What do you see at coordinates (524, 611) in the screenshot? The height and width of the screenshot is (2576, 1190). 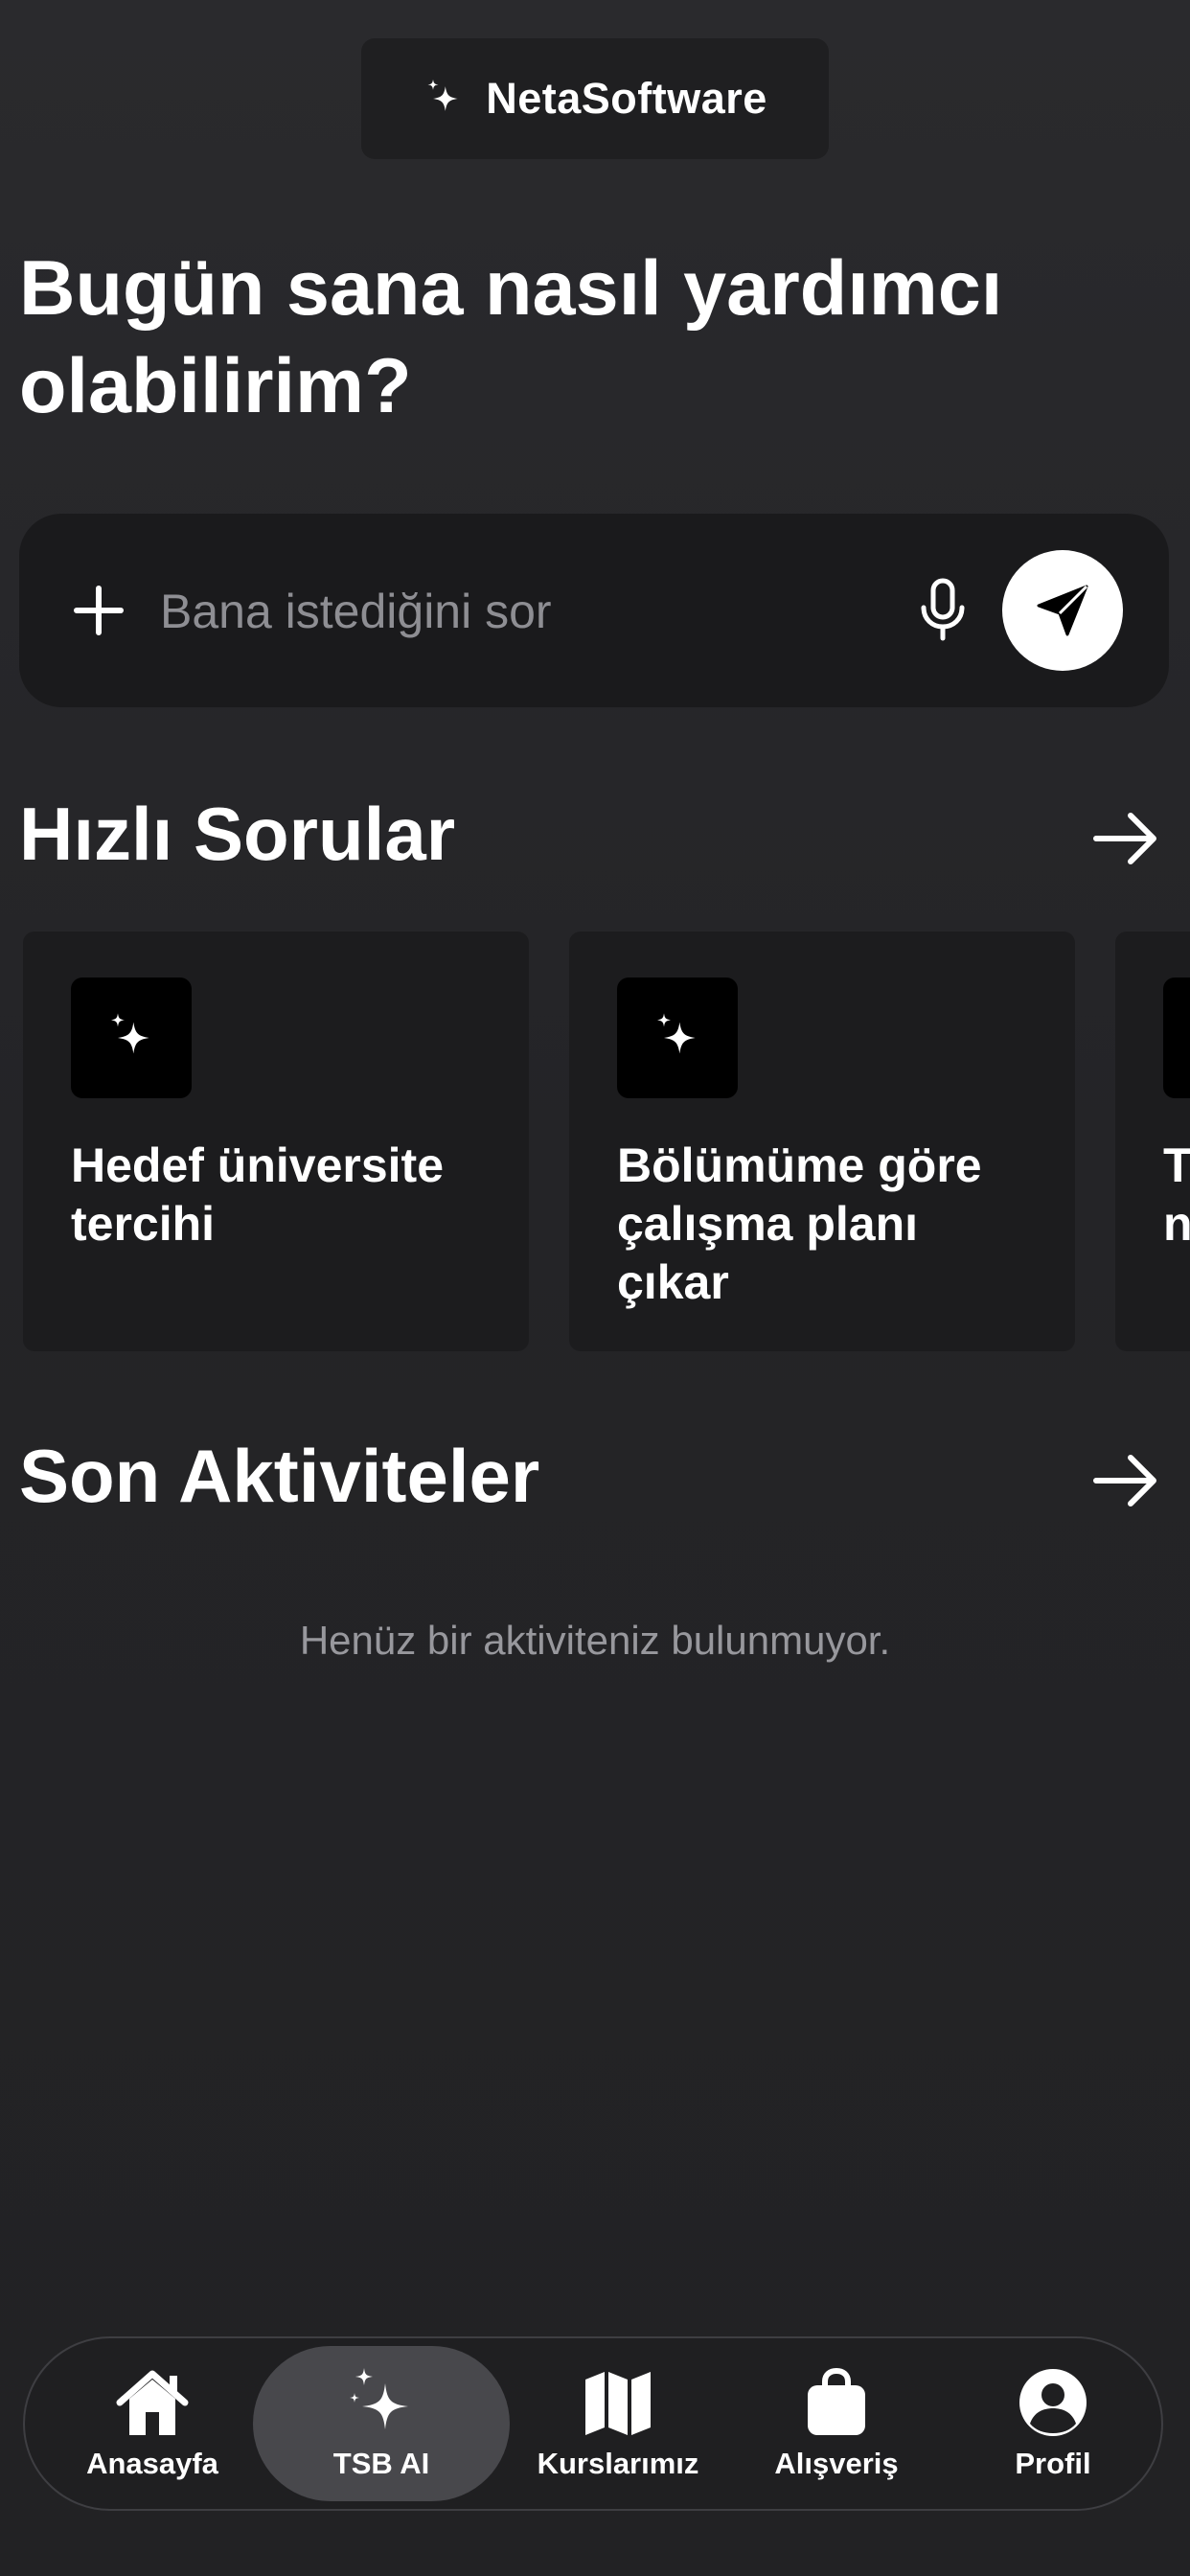 I see `prompt-input` at bounding box center [524, 611].